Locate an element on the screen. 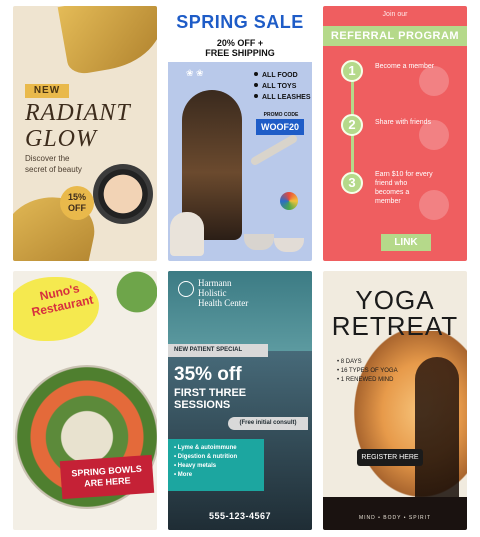  sessions-text: FIRST THREE SESSIONS is located at coordinates (239, 399).